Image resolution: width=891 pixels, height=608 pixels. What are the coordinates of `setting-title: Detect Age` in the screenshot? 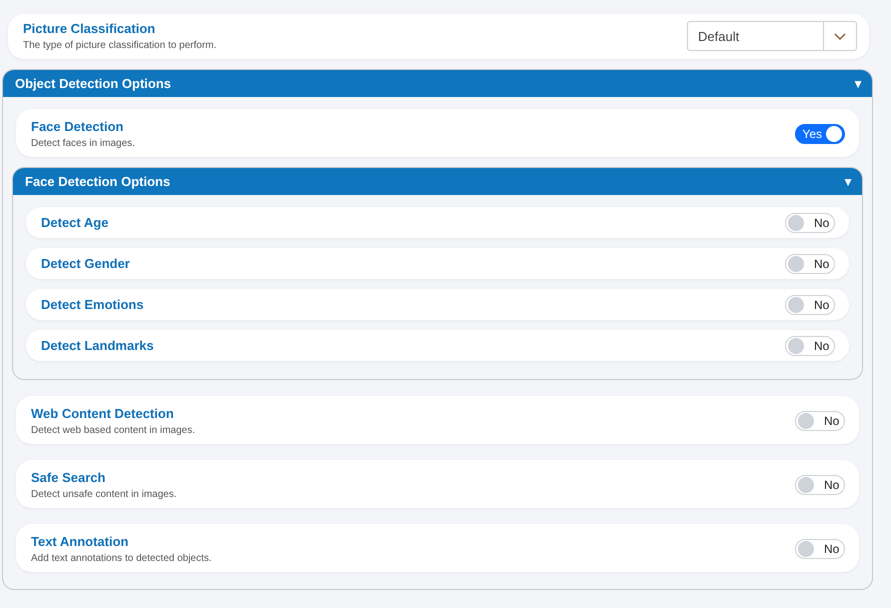 It's located at (74, 222).